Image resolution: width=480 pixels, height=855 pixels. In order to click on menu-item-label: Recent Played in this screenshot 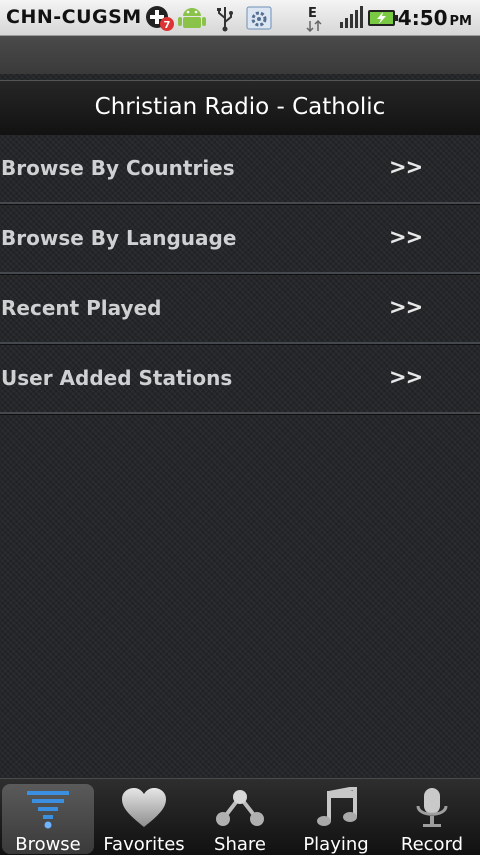, I will do `click(81, 308)`.